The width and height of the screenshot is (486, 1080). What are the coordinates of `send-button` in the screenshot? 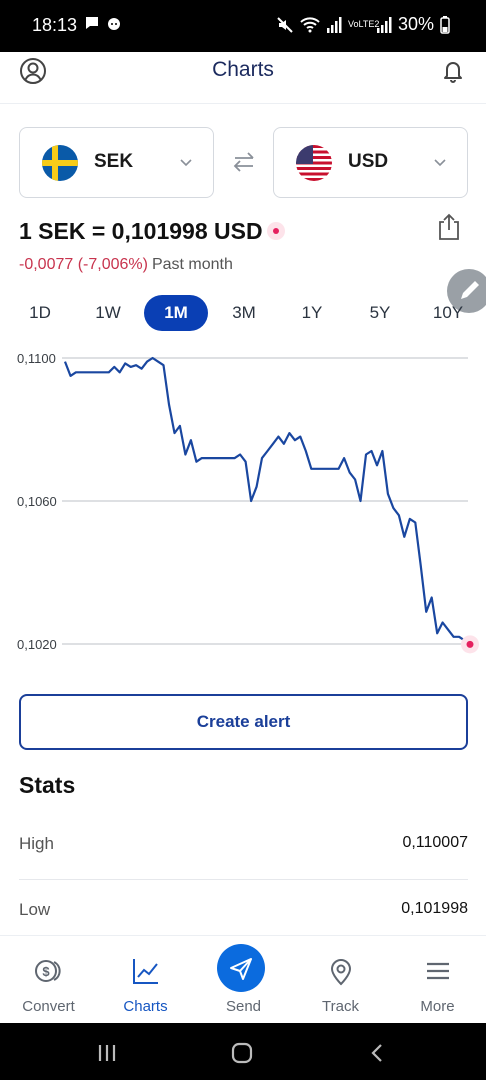 It's located at (241, 968).